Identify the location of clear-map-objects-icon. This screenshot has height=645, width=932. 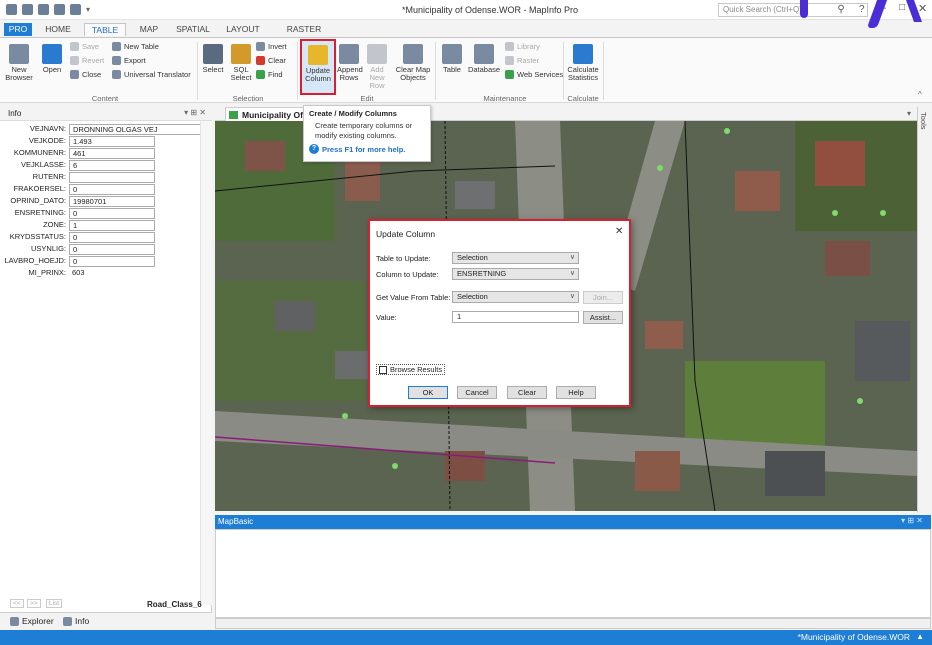
(413, 54).